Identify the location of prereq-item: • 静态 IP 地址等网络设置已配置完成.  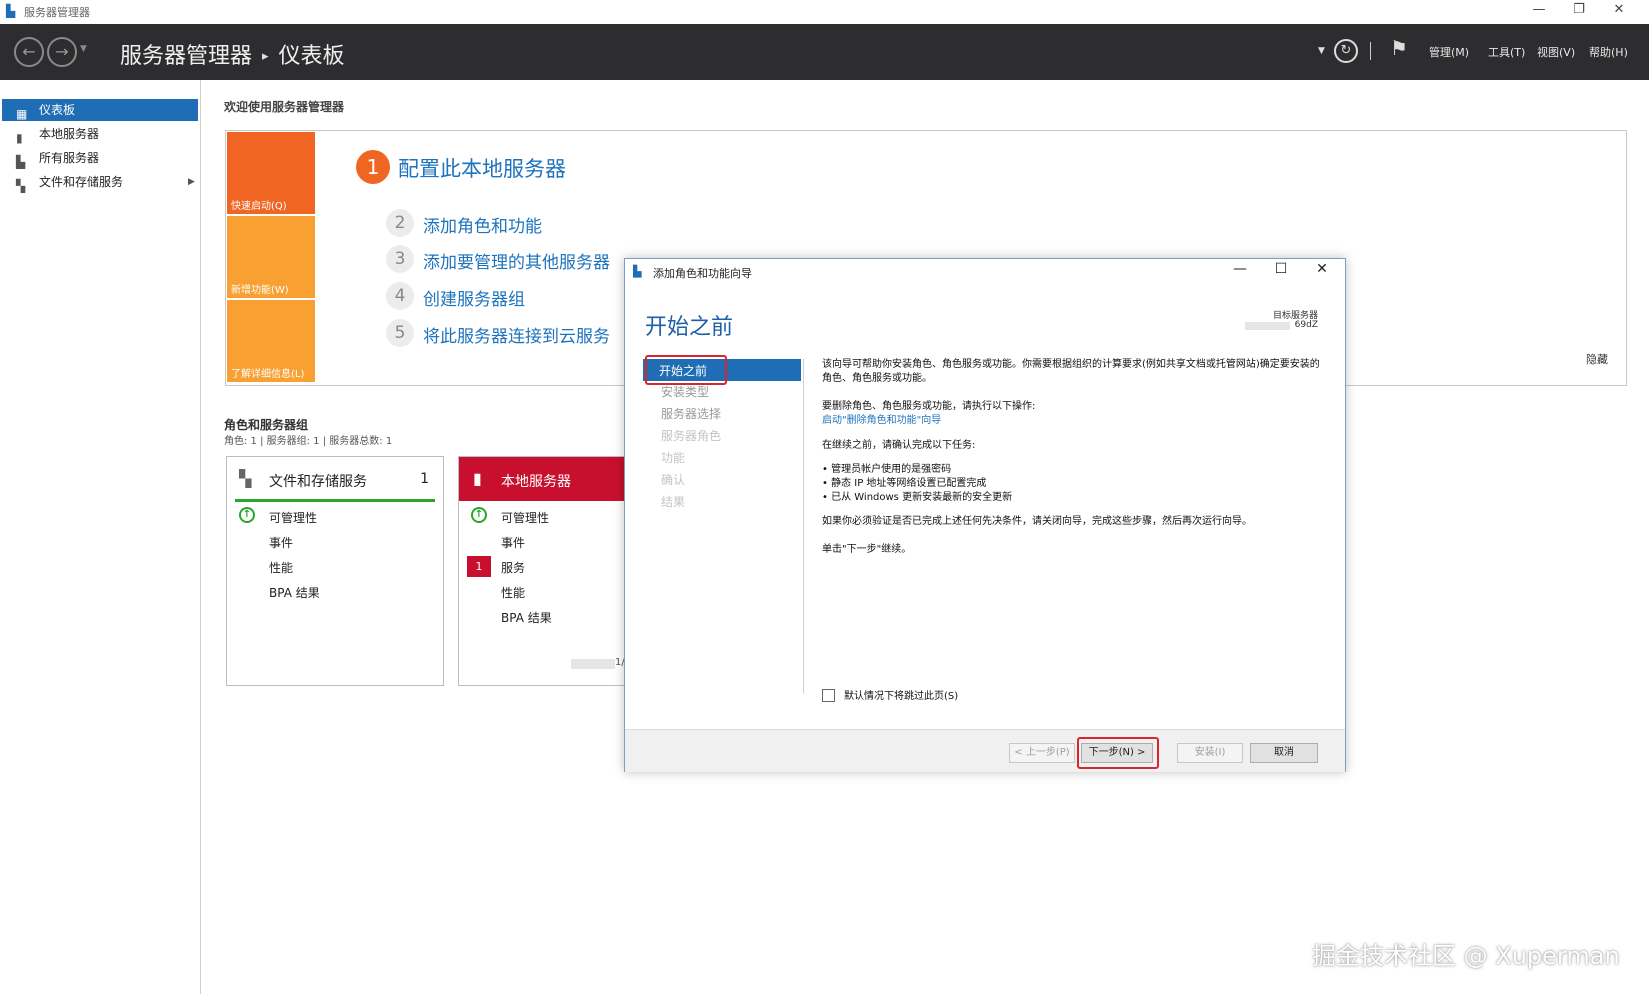
(904, 483).